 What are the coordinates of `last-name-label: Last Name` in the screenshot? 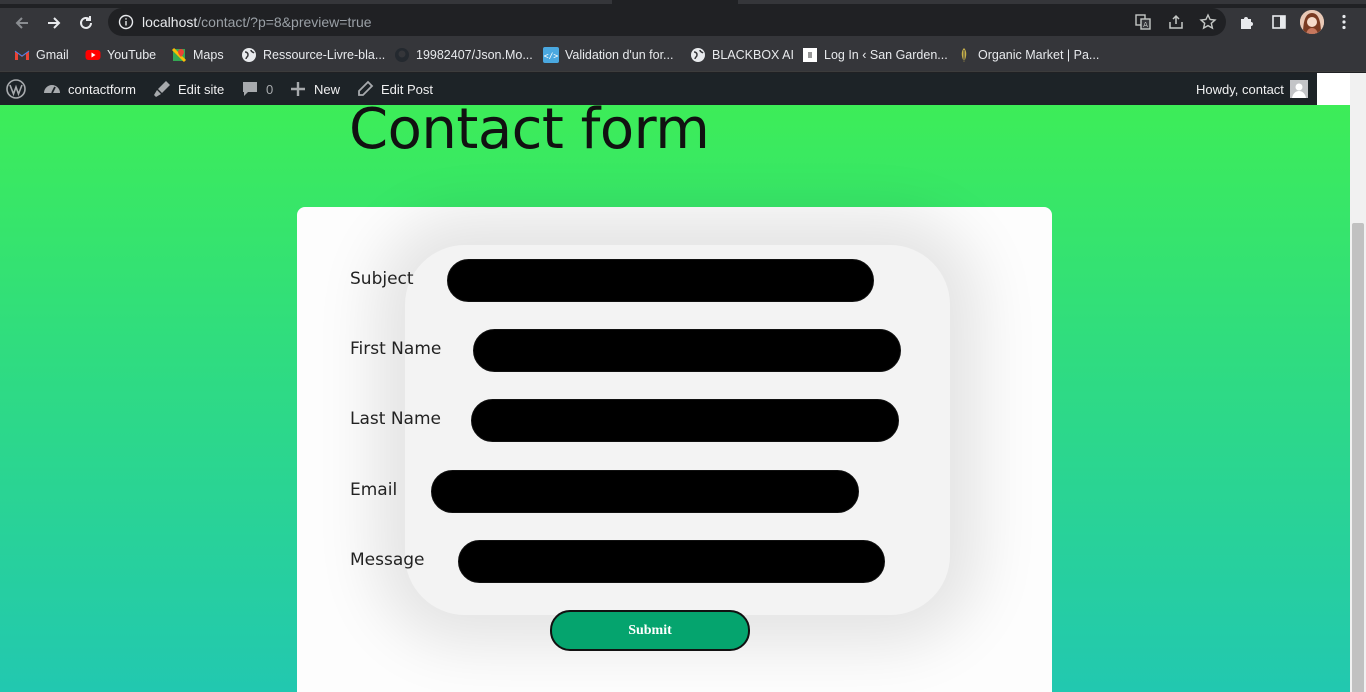 It's located at (395, 419).